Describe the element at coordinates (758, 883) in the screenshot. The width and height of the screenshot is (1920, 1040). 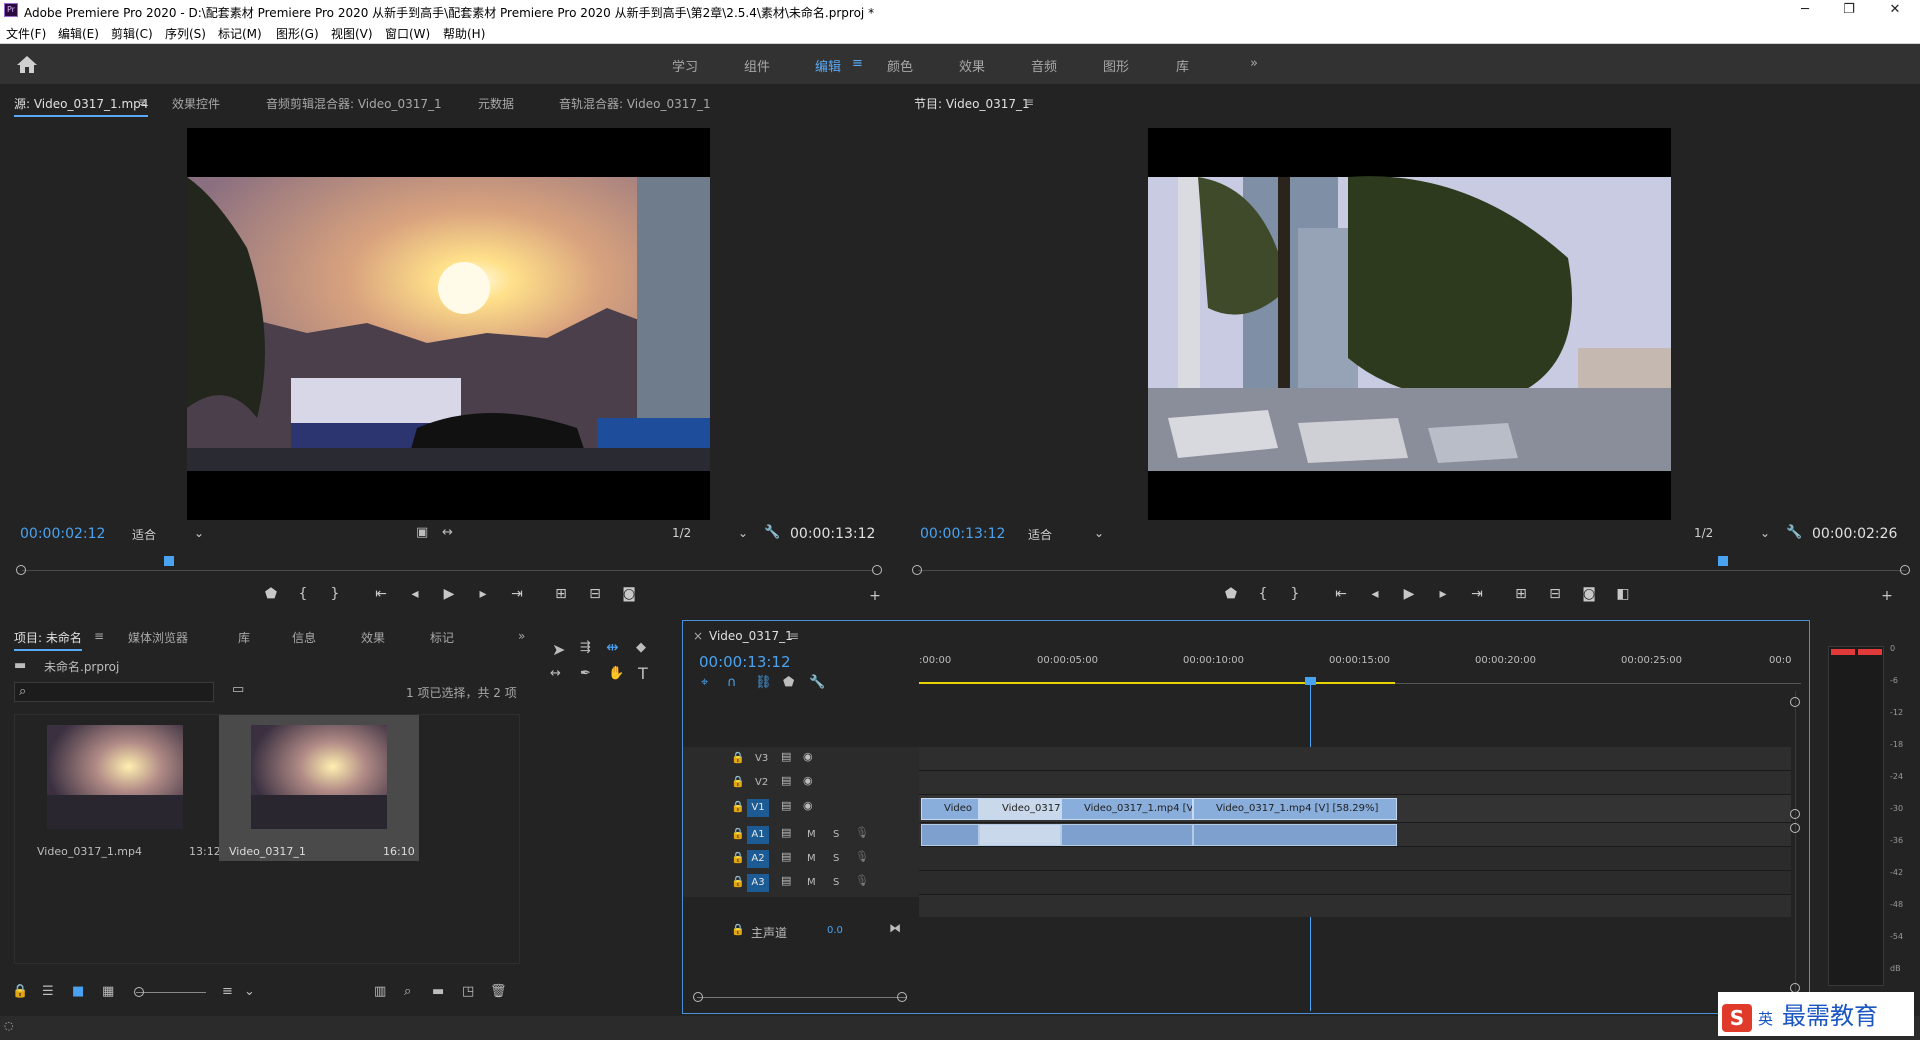
I see `track-target-a3: A3` at that location.